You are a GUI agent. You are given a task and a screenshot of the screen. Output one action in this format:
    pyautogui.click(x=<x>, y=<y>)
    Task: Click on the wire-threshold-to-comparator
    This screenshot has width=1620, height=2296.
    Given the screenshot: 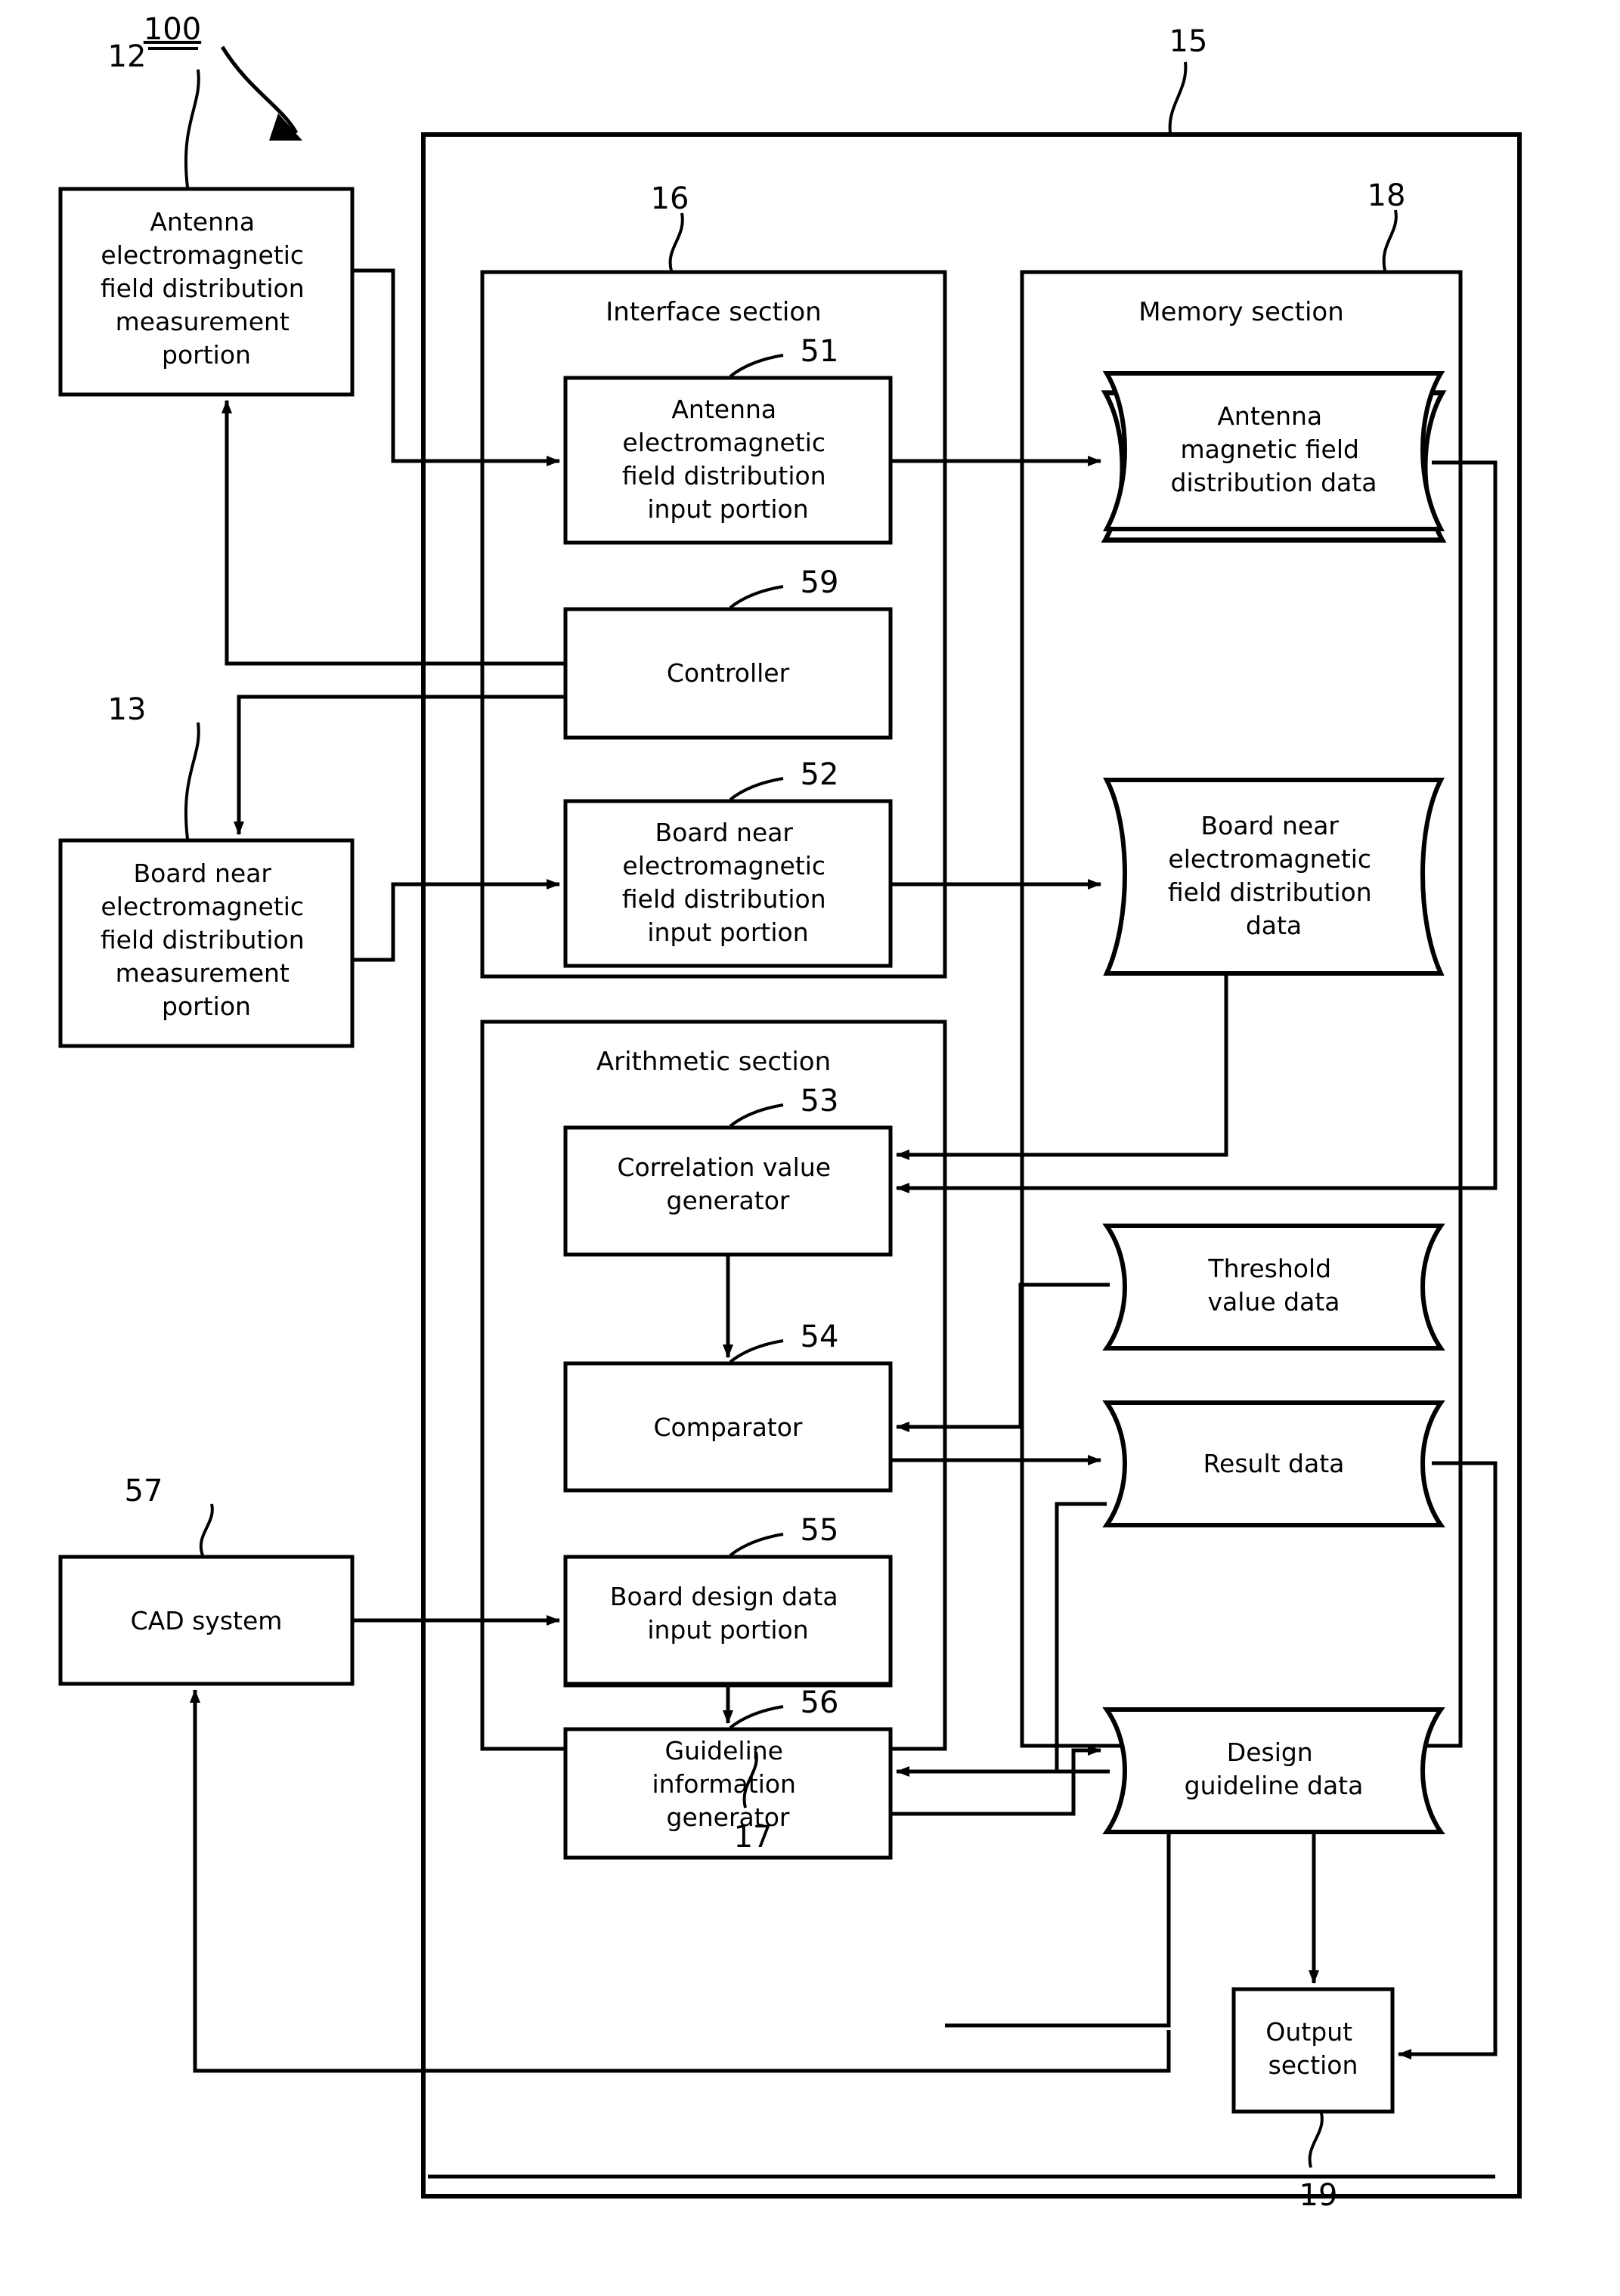 What is the action you would take?
    pyautogui.click(x=1003, y=1357)
    